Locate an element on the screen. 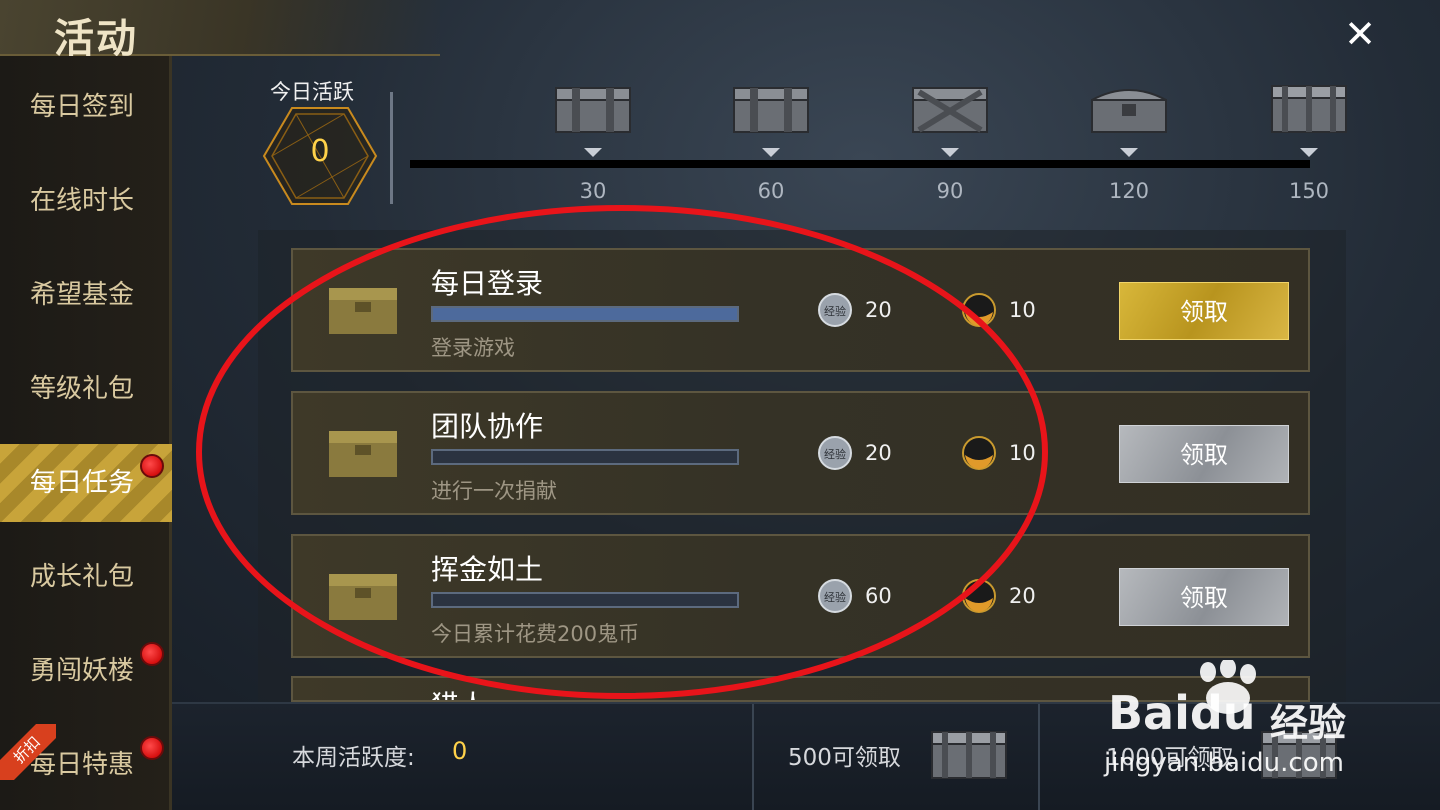  task-title: 团队协作 is located at coordinates (487, 426).